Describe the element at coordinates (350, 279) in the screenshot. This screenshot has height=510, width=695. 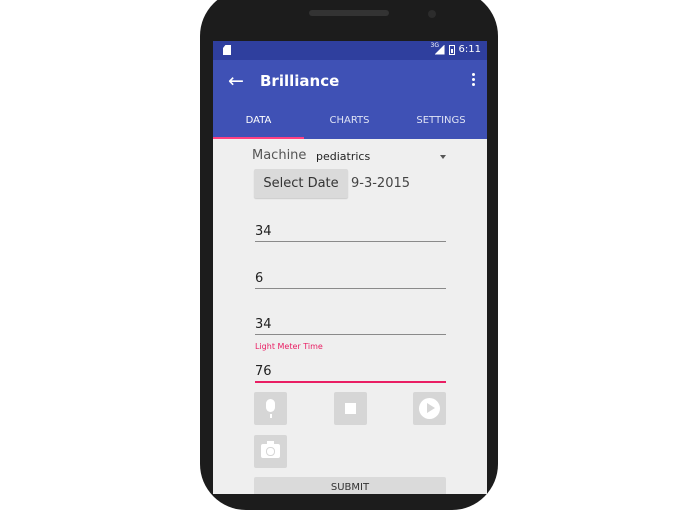
I see `input-field-2: 6` at that location.